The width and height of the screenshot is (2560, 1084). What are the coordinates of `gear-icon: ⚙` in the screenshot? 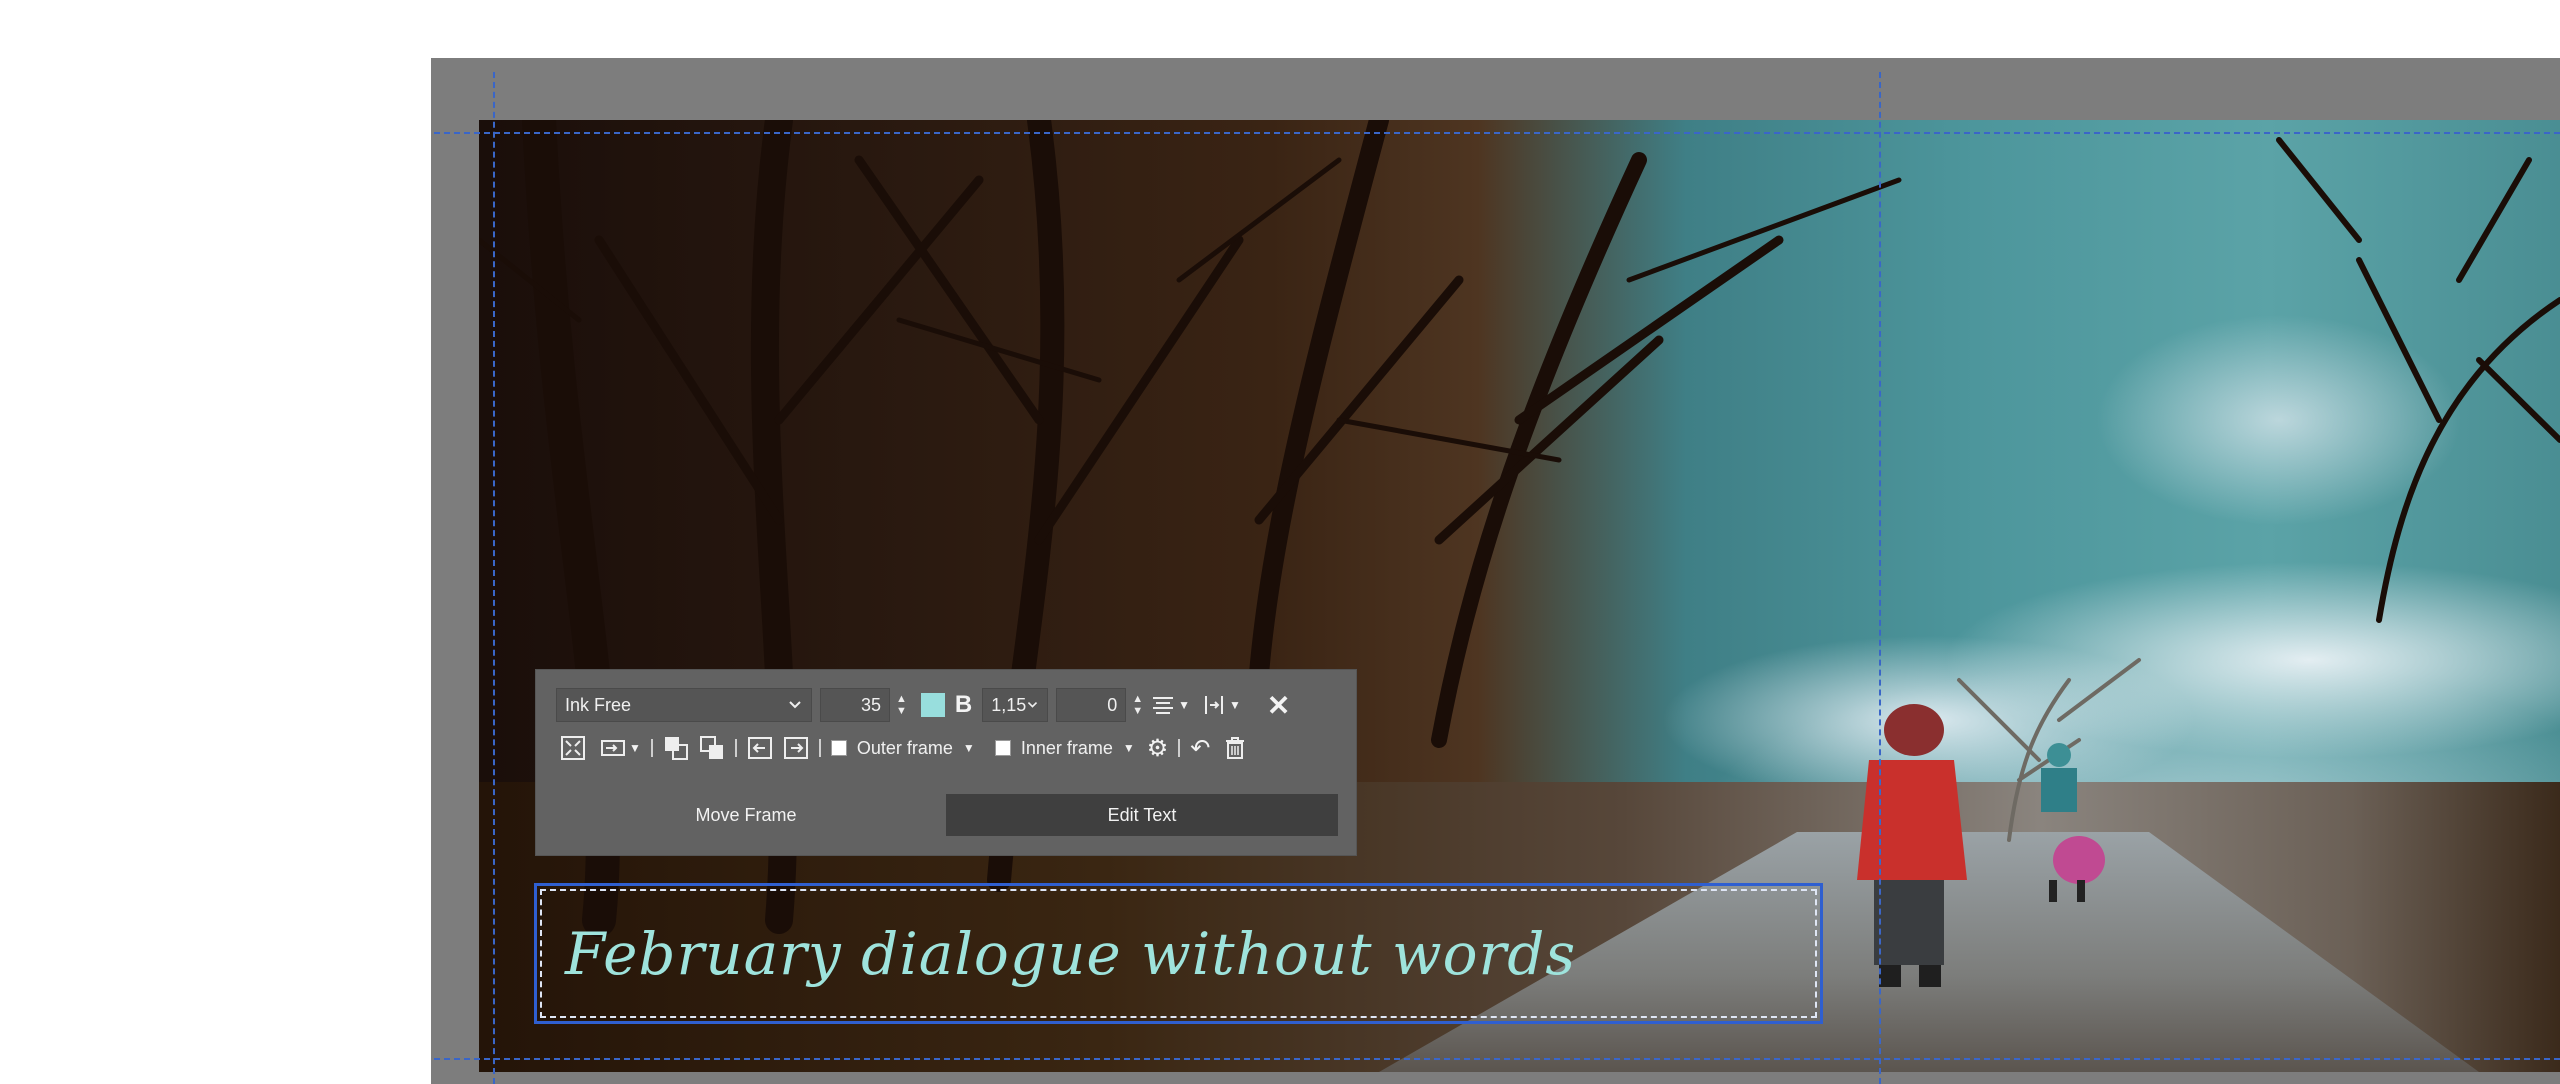 It's located at (1158, 748).